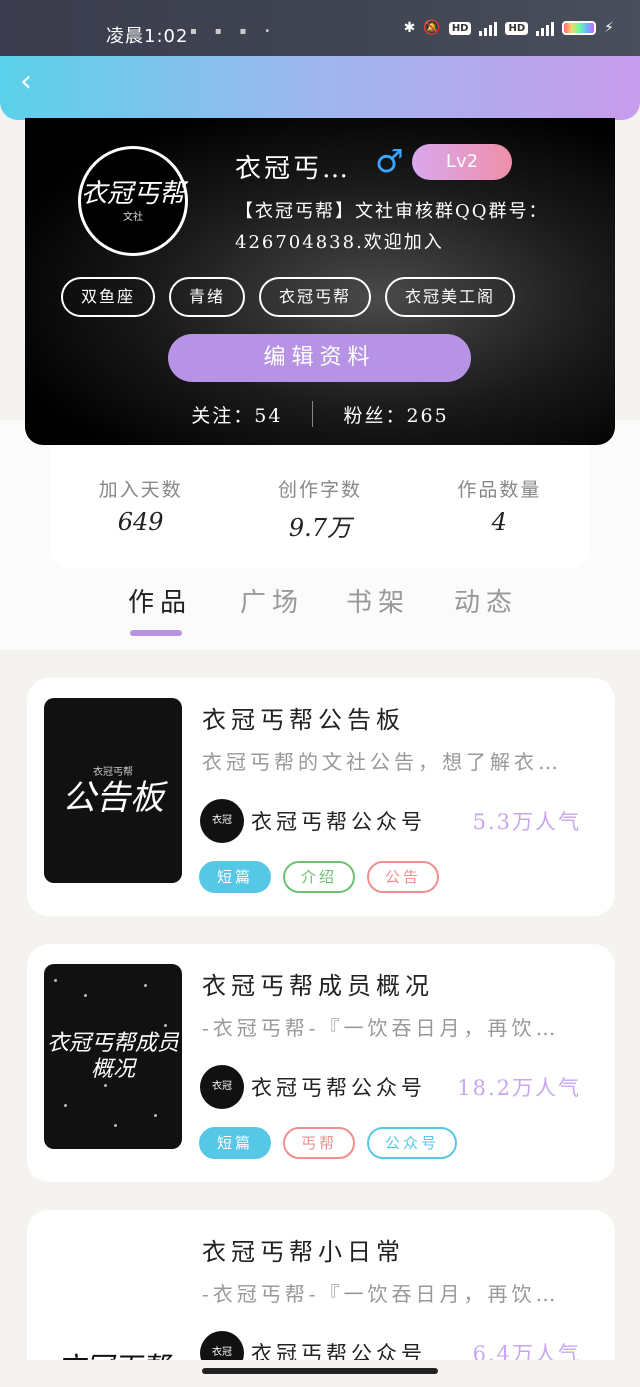 The image size is (640, 1387). What do you see at coordinates (320, 414) in the screenshot?
I see `follow-stats: 关注：54 粉丝：265` at bounding box center [320, 414].